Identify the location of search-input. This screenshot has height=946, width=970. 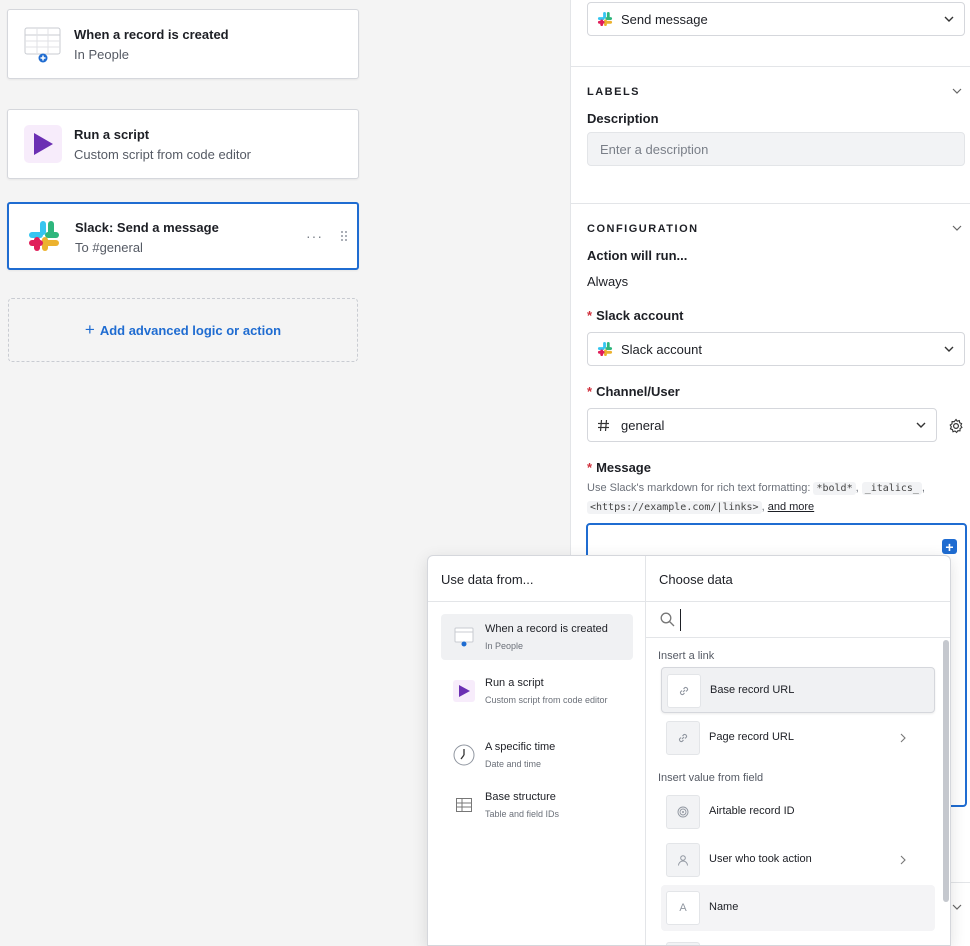
(800, 620).